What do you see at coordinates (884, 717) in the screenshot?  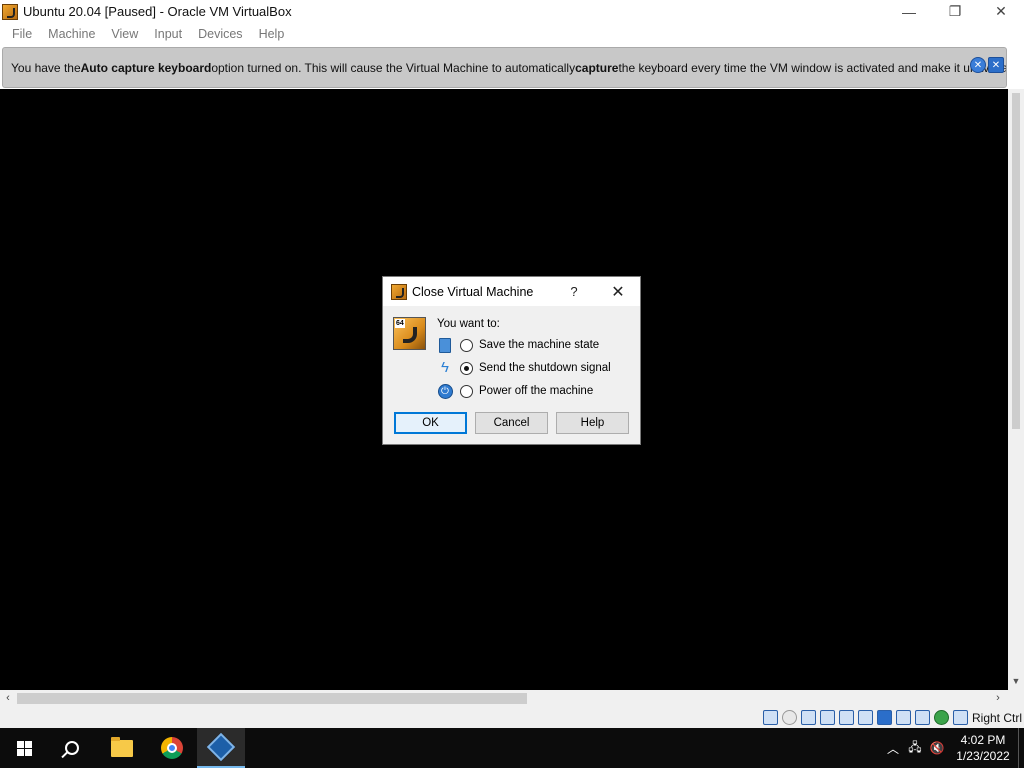 I see `display-icon` at bounding box center [884, 717].